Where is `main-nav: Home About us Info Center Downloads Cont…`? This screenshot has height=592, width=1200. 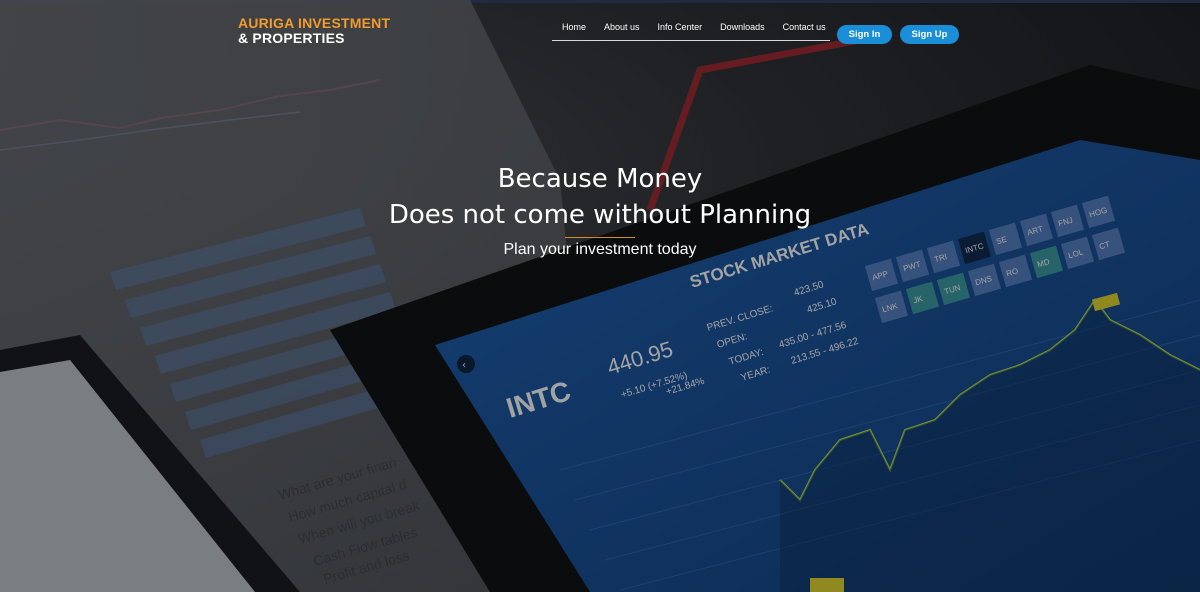 main-nav: Home About us Info Center Downloads Cont… is located at coordinates (691, 30).